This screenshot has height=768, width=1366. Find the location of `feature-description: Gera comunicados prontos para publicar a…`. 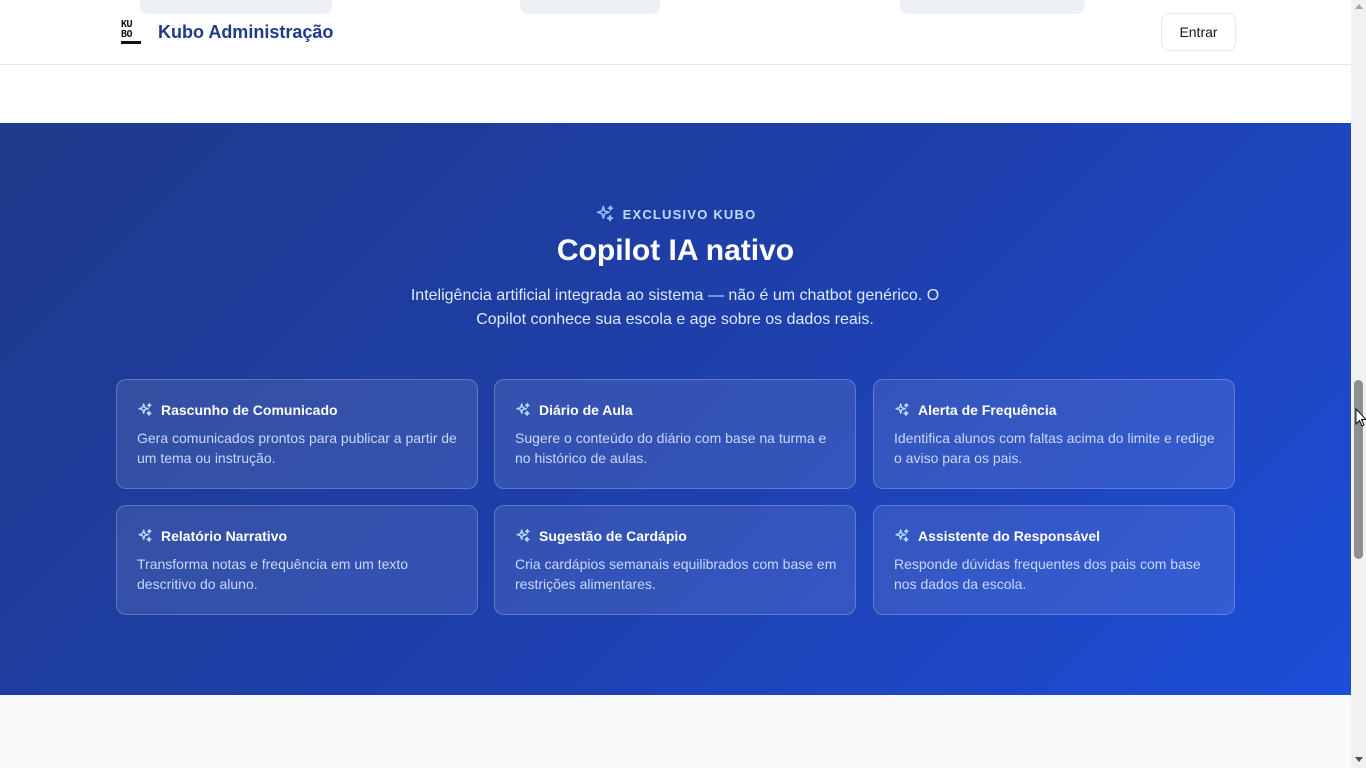

feature-description: Gera comunicados prontos para publicar a… is located at coordinates (297, 448).